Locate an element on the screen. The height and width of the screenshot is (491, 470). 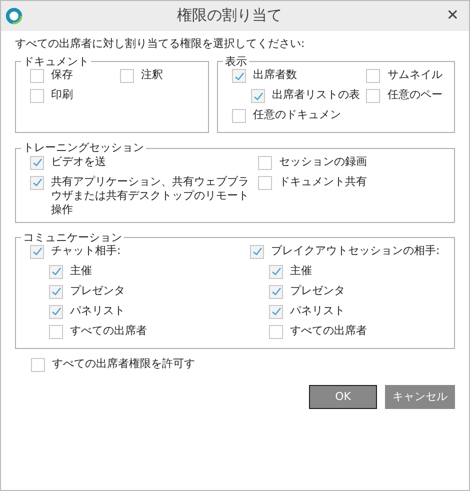
checkbox-label: 印刷 is located at coordinates (62, 95).